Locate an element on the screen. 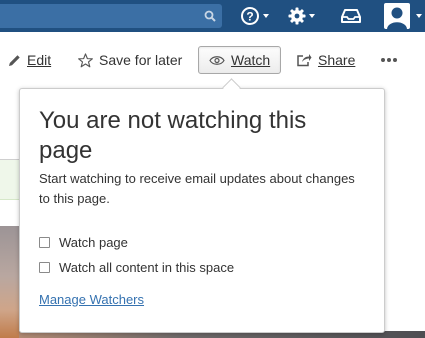 The width and height of the screenshot is (425, 338). more-actions-button is located at coordinates (390, 60).